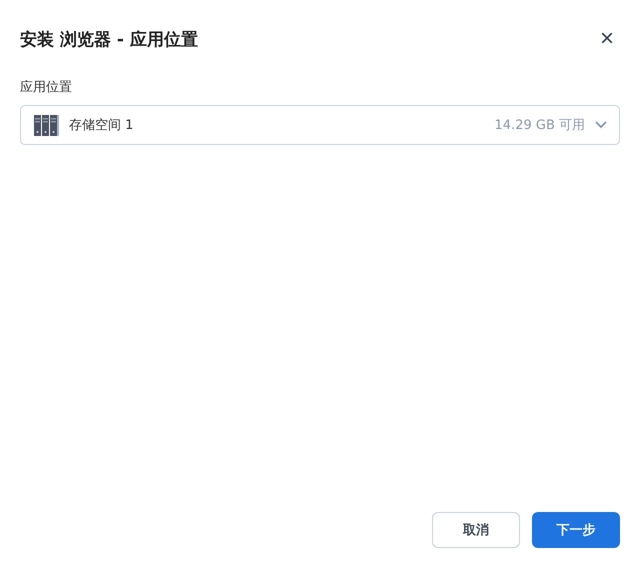 This screenshot has height=570, width=640. Describe the element at coordinates (46, 87) in the screenshot. I see `field-label: 应用位置` at that location.